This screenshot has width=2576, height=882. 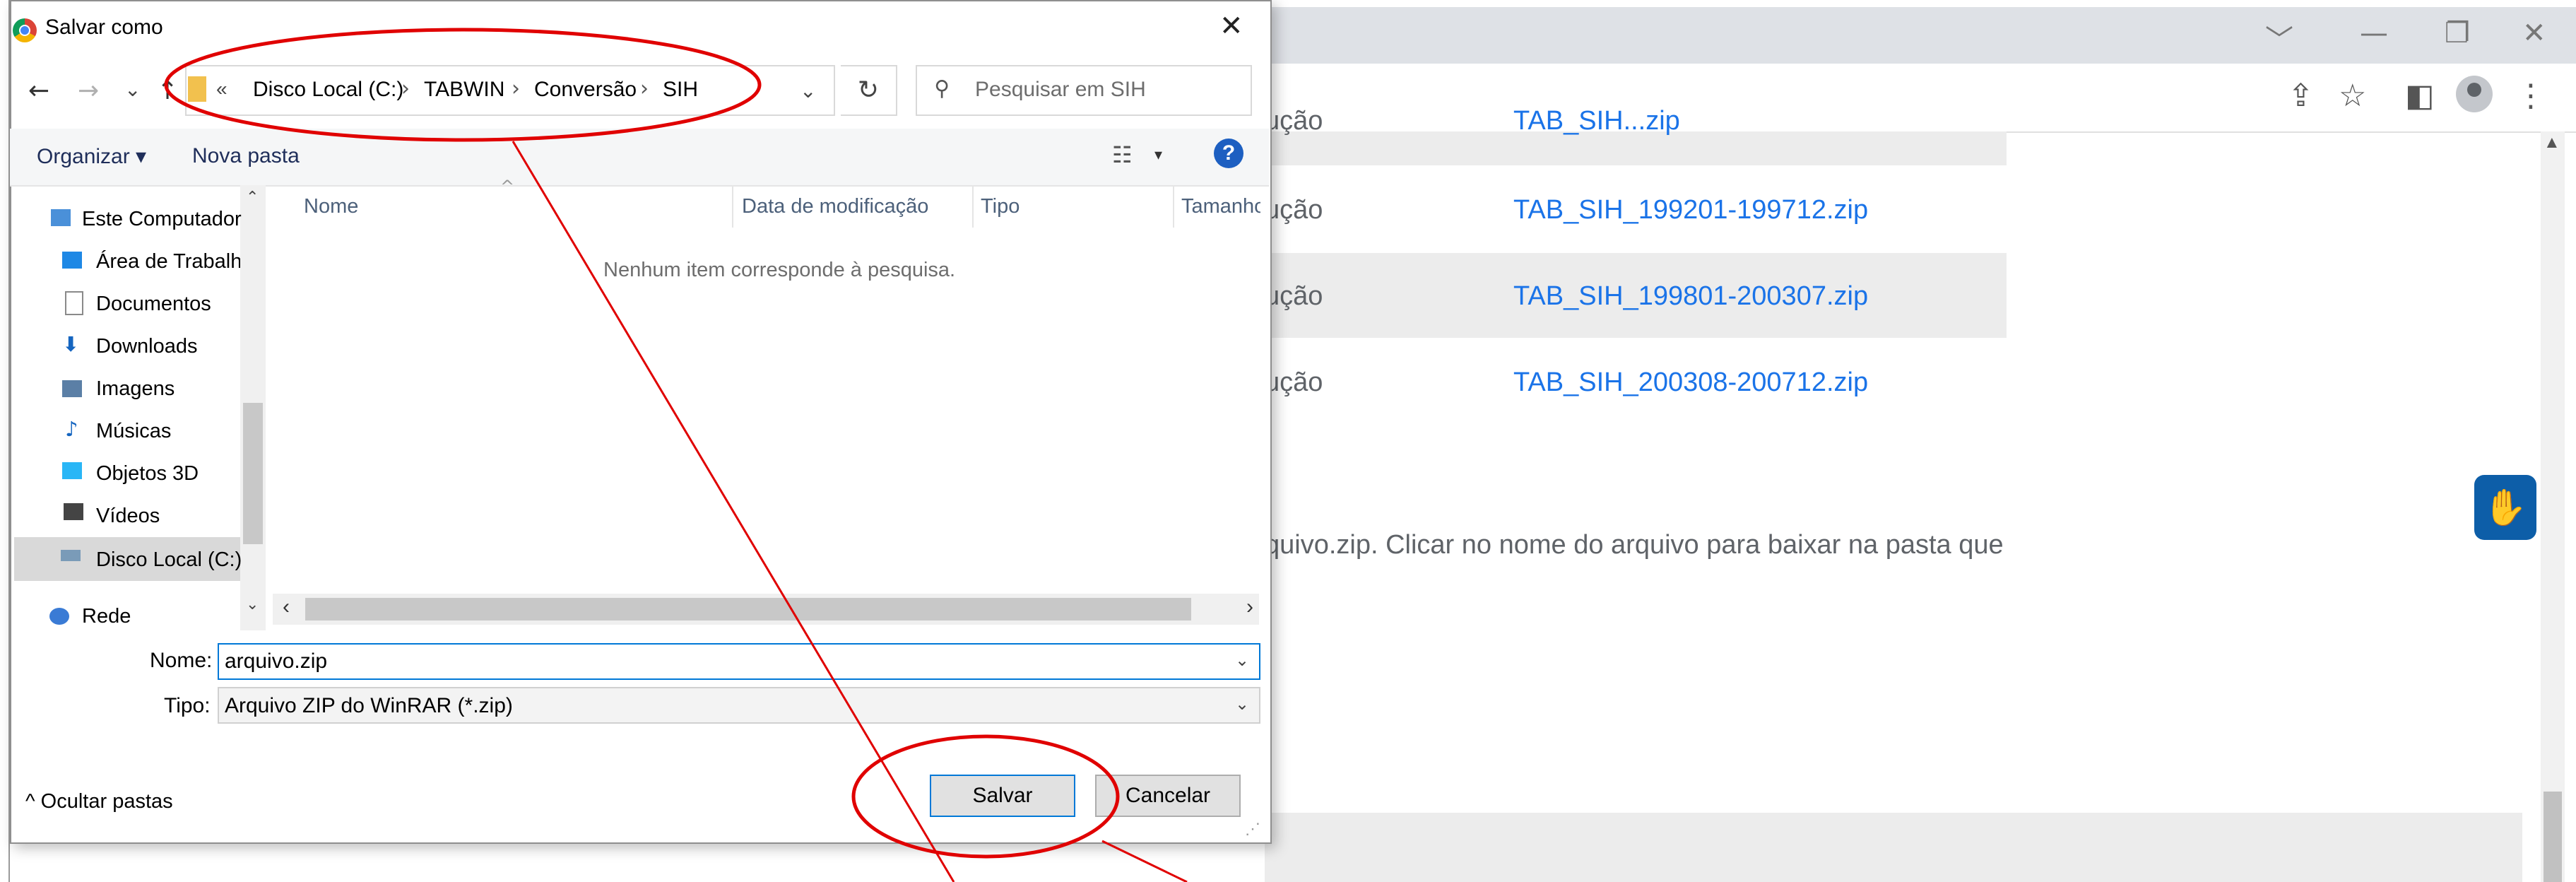 I want to click on page-scrollbar, so click(x=2553, y=506).